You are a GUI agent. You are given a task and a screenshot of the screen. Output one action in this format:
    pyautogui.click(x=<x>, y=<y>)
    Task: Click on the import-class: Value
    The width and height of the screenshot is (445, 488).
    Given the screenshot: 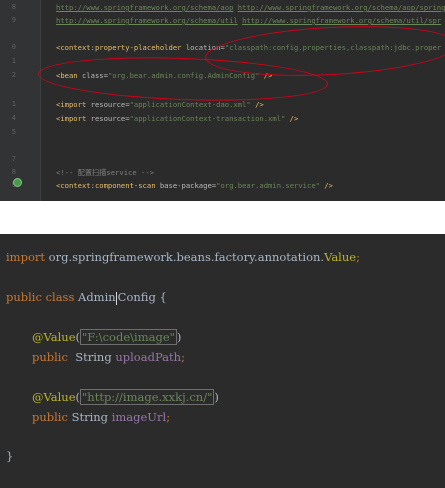 What is the action you would take?
    pyautogui.click(x=340, y=257)
    